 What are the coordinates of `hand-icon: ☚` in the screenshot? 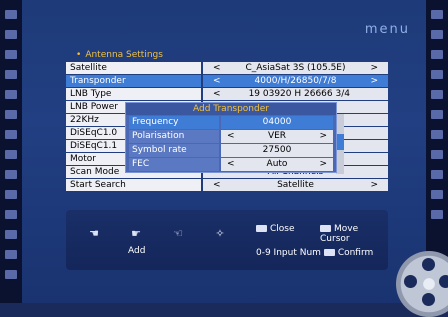 It's located at (94, 234).